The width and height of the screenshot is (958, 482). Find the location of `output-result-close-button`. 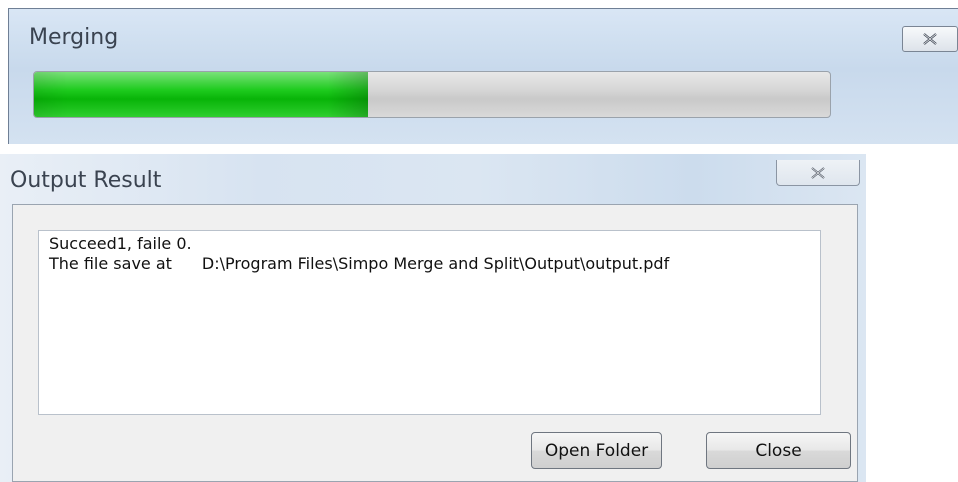

output-result-close-button is located at coordinates (818, 173).